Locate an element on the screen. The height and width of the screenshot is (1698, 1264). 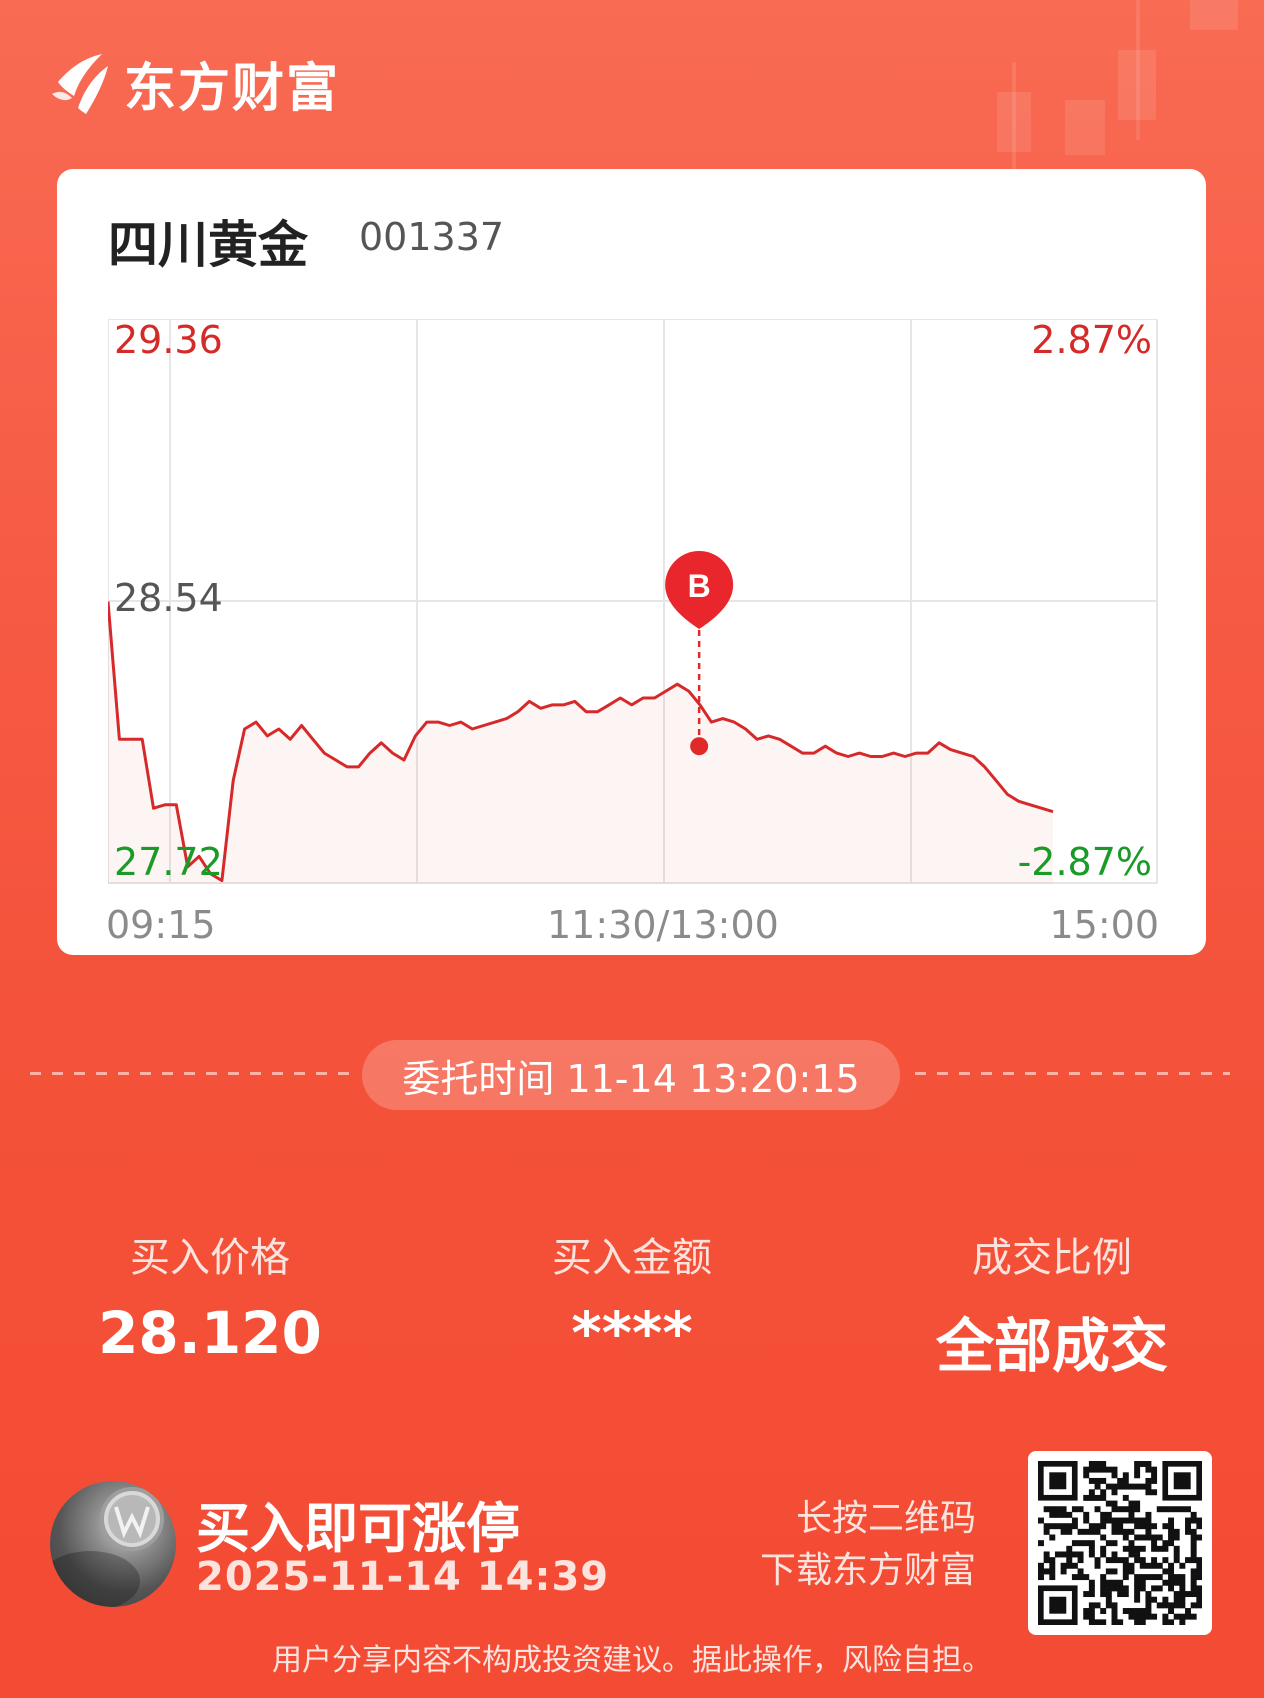
user-avatar is located at coordinates (113, 1544).